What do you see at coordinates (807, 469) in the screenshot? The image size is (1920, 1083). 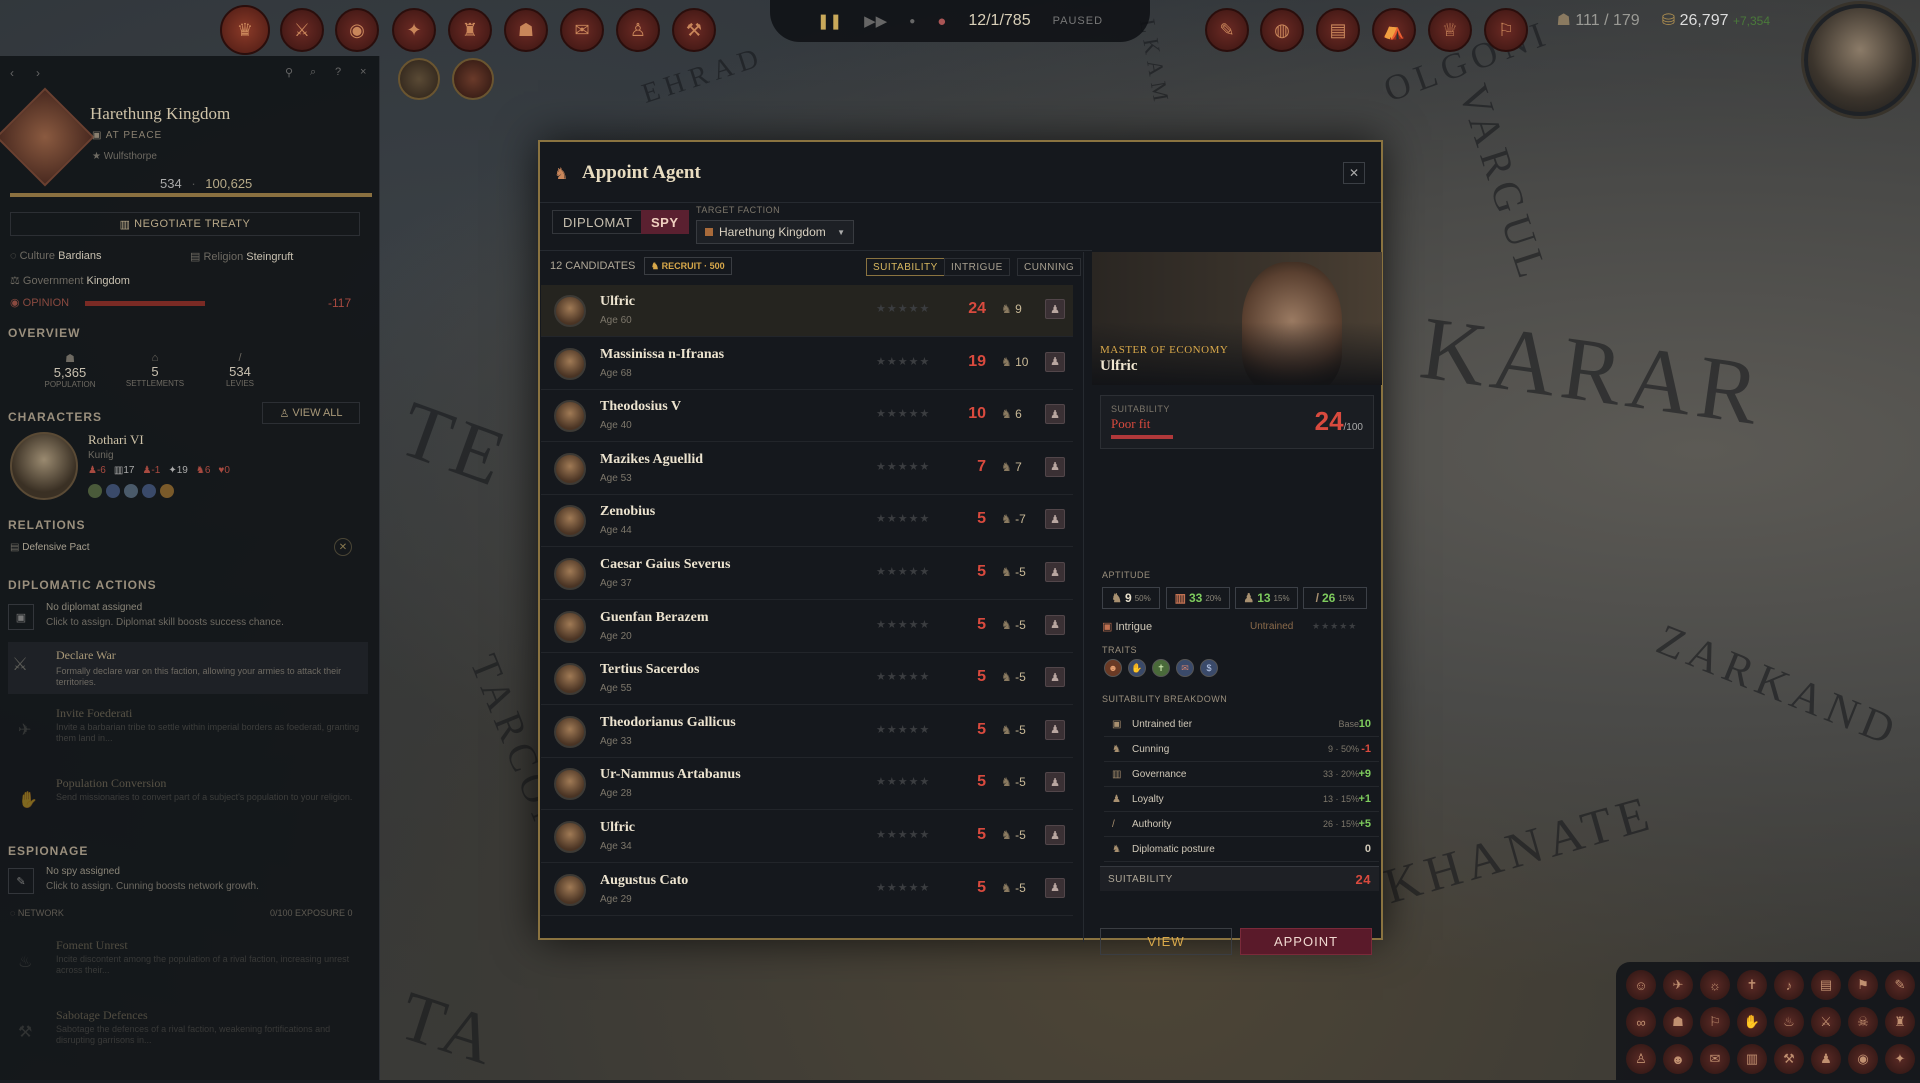 I see `candidate-row: Mazikes Aguellid Age 53 ★★★★★ 7 ♞ 7 ♟` at bounding box center [807, 469].